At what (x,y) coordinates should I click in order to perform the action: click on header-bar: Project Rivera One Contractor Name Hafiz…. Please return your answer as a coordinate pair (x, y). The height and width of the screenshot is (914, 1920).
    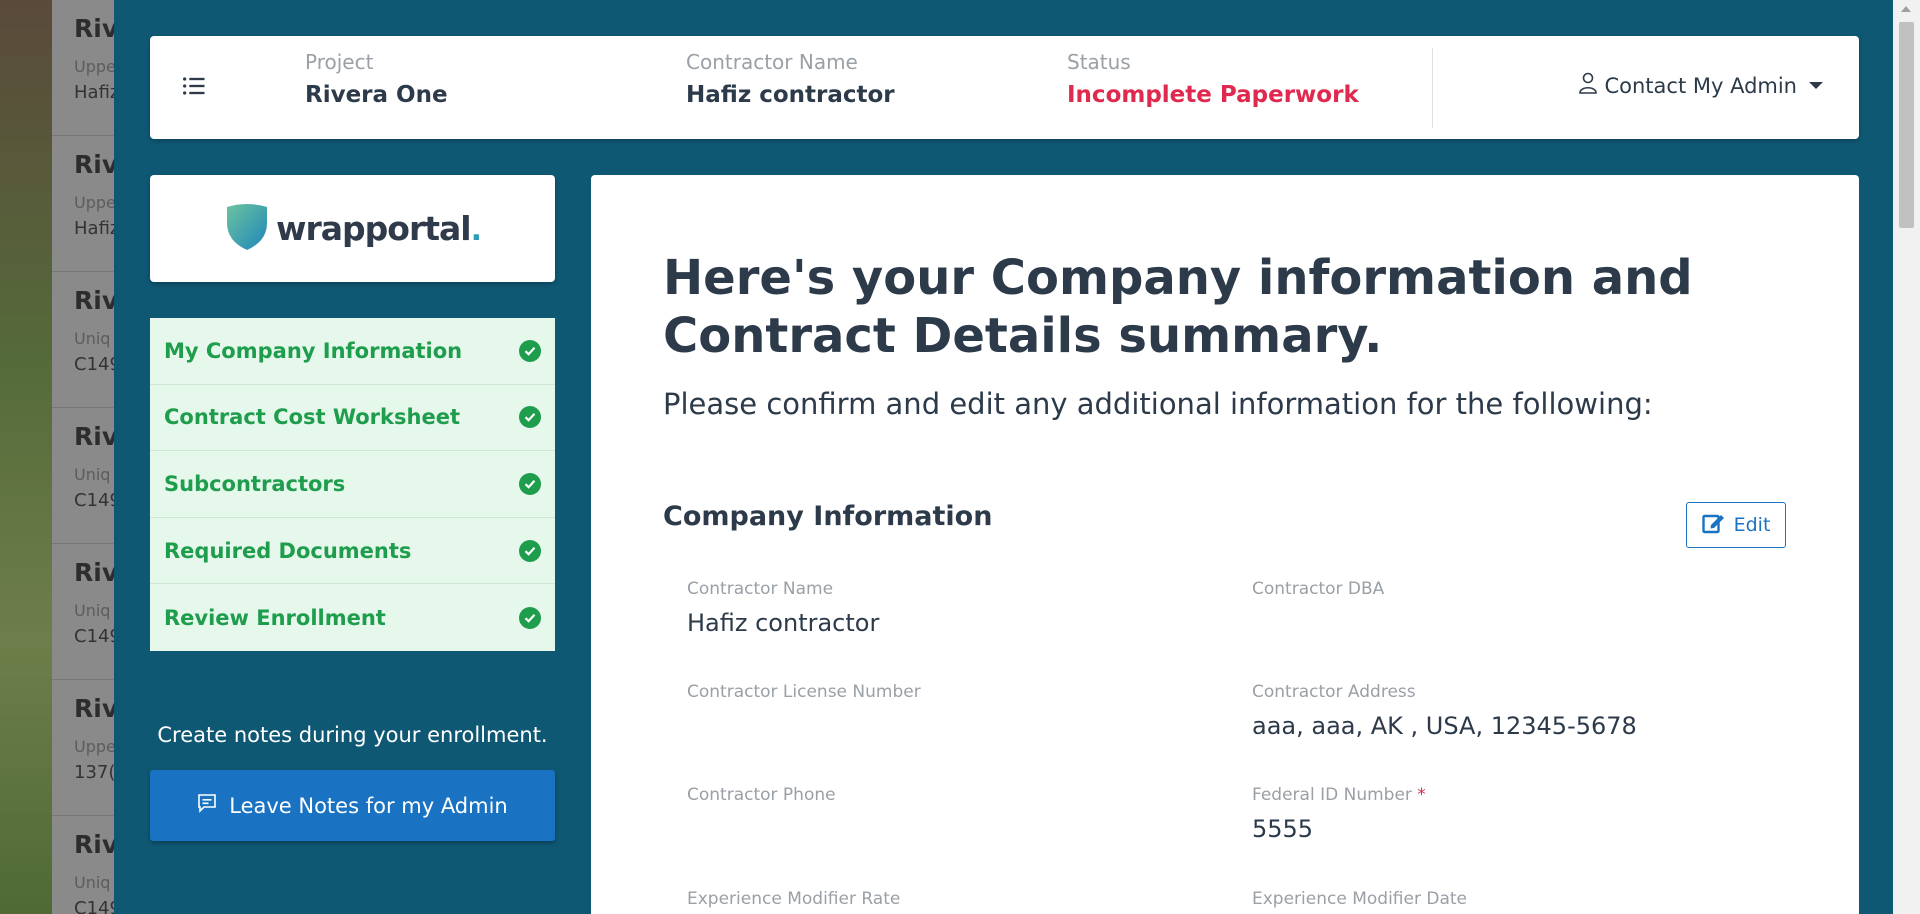
    Looking at the image, I should click on (1004, 87).